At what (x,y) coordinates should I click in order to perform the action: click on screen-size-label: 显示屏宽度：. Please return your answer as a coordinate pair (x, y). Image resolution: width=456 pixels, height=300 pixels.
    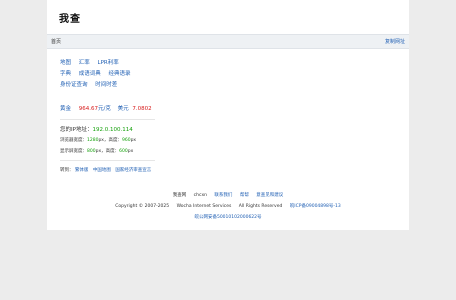
    Looking at the image, I should click on (73, 151).